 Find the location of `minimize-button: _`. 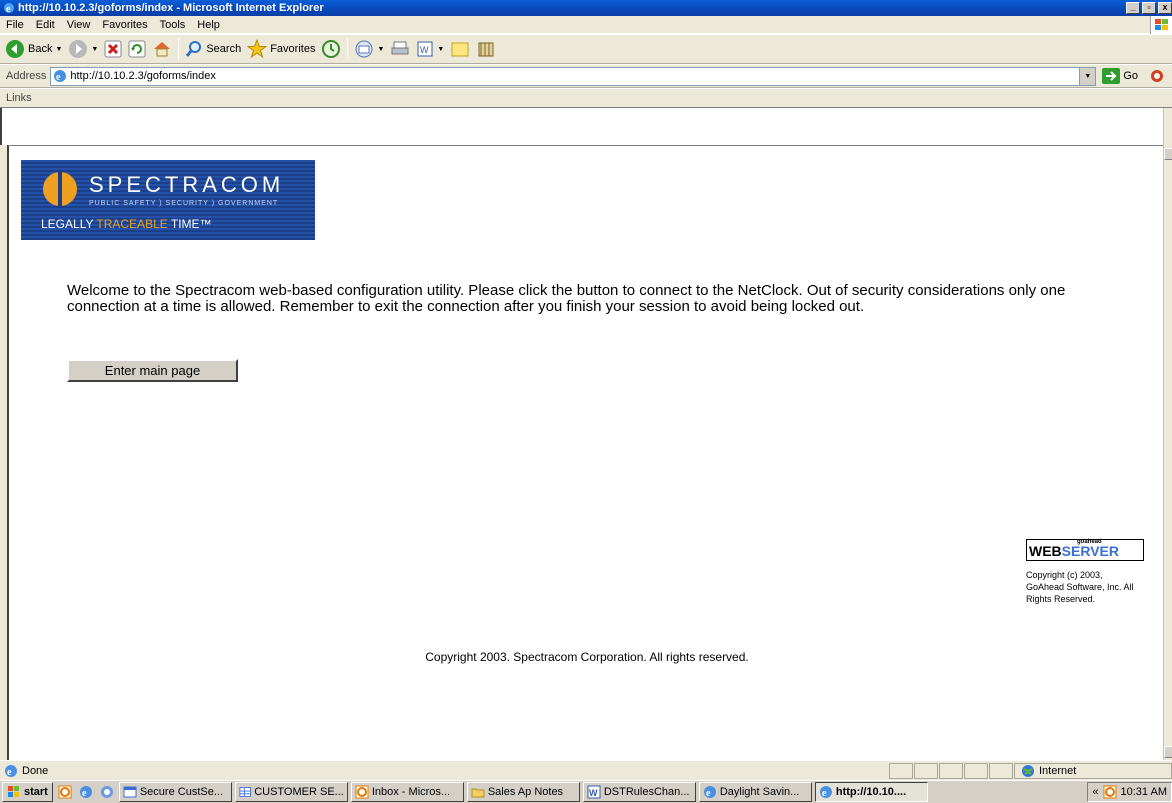

minimize-button: _ is located at coordinates (1133, 8).